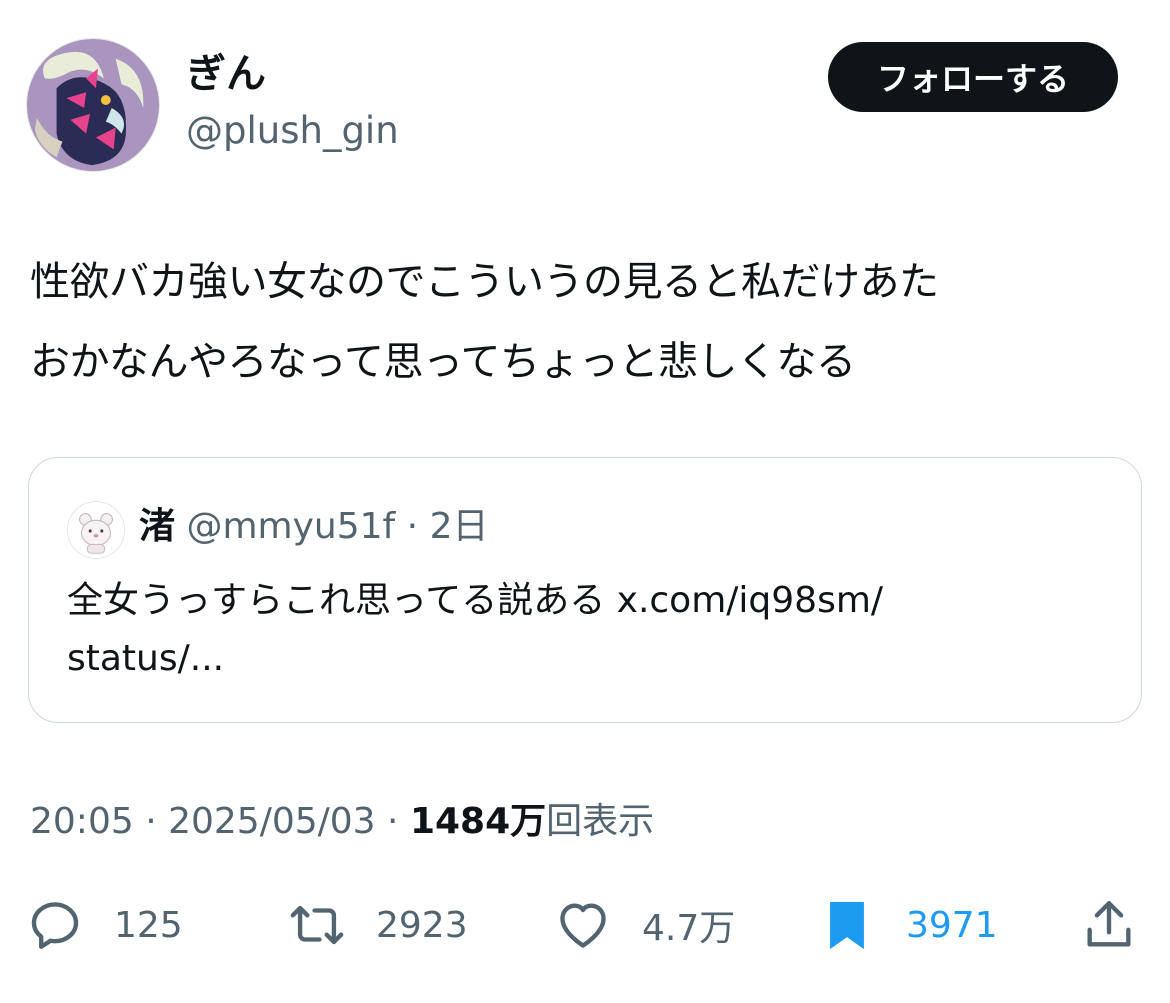 The image size is (1170, 1003). What do you see at coordinates (475, 600) in the screenshot?
I see `quoted-tweet-line: 全女うっすらこれ思ってる説ある x.com/iq98sm/` at bounding box center [475, 600].